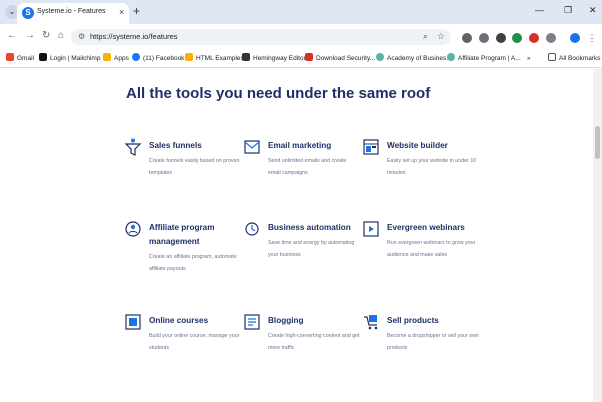  What do you see at coordinates (43, 57) in the screenshot?
I see `mailchimp-icon` at bounding box center [43, 57].